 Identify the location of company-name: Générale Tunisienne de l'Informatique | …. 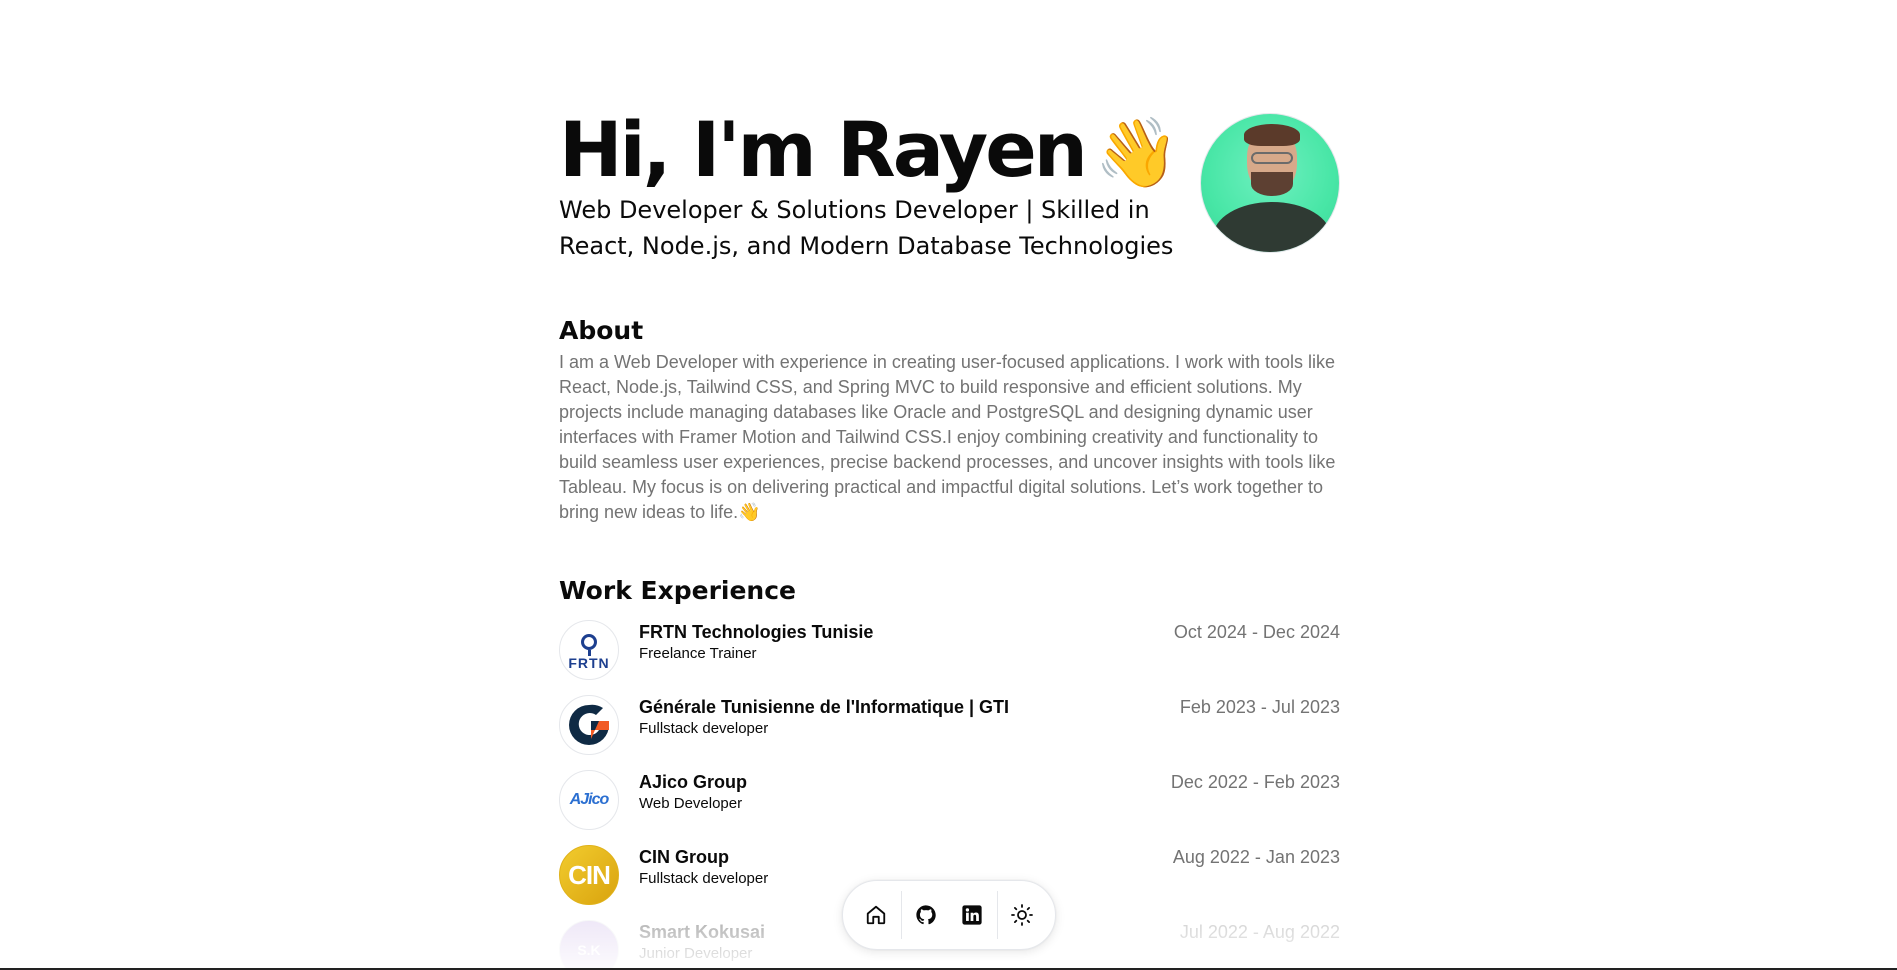
(824, 707).